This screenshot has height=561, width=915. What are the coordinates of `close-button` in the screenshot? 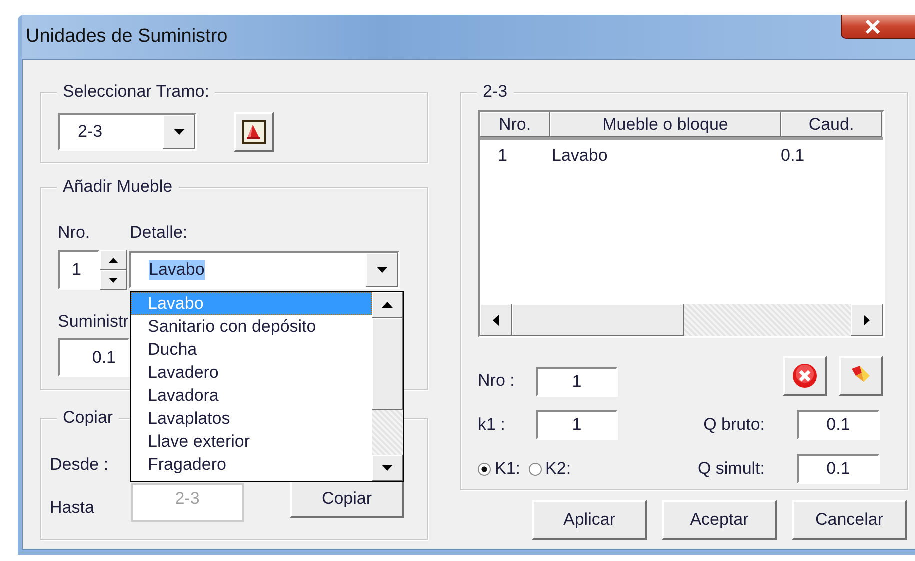 It's located at (878, 27).